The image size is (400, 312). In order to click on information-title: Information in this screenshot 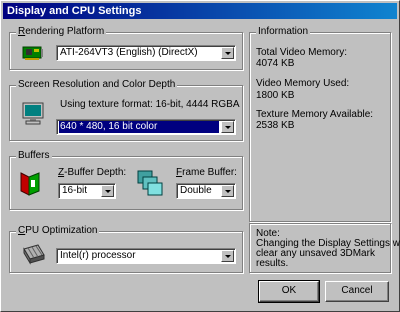, I will do `click(283, 32)`.